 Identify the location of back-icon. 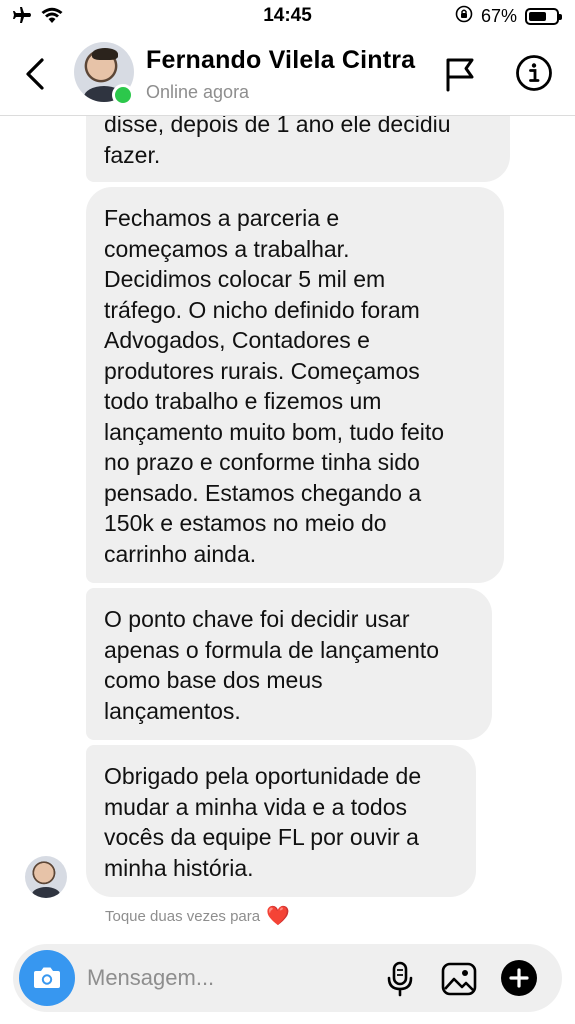
(35, 74).